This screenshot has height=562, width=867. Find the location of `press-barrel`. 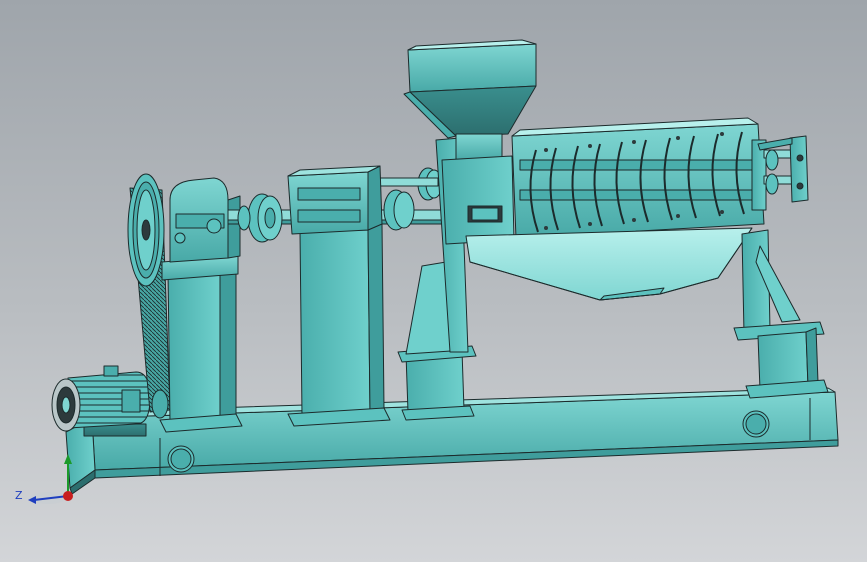

press-barrel is located at coordinates (639, 178).